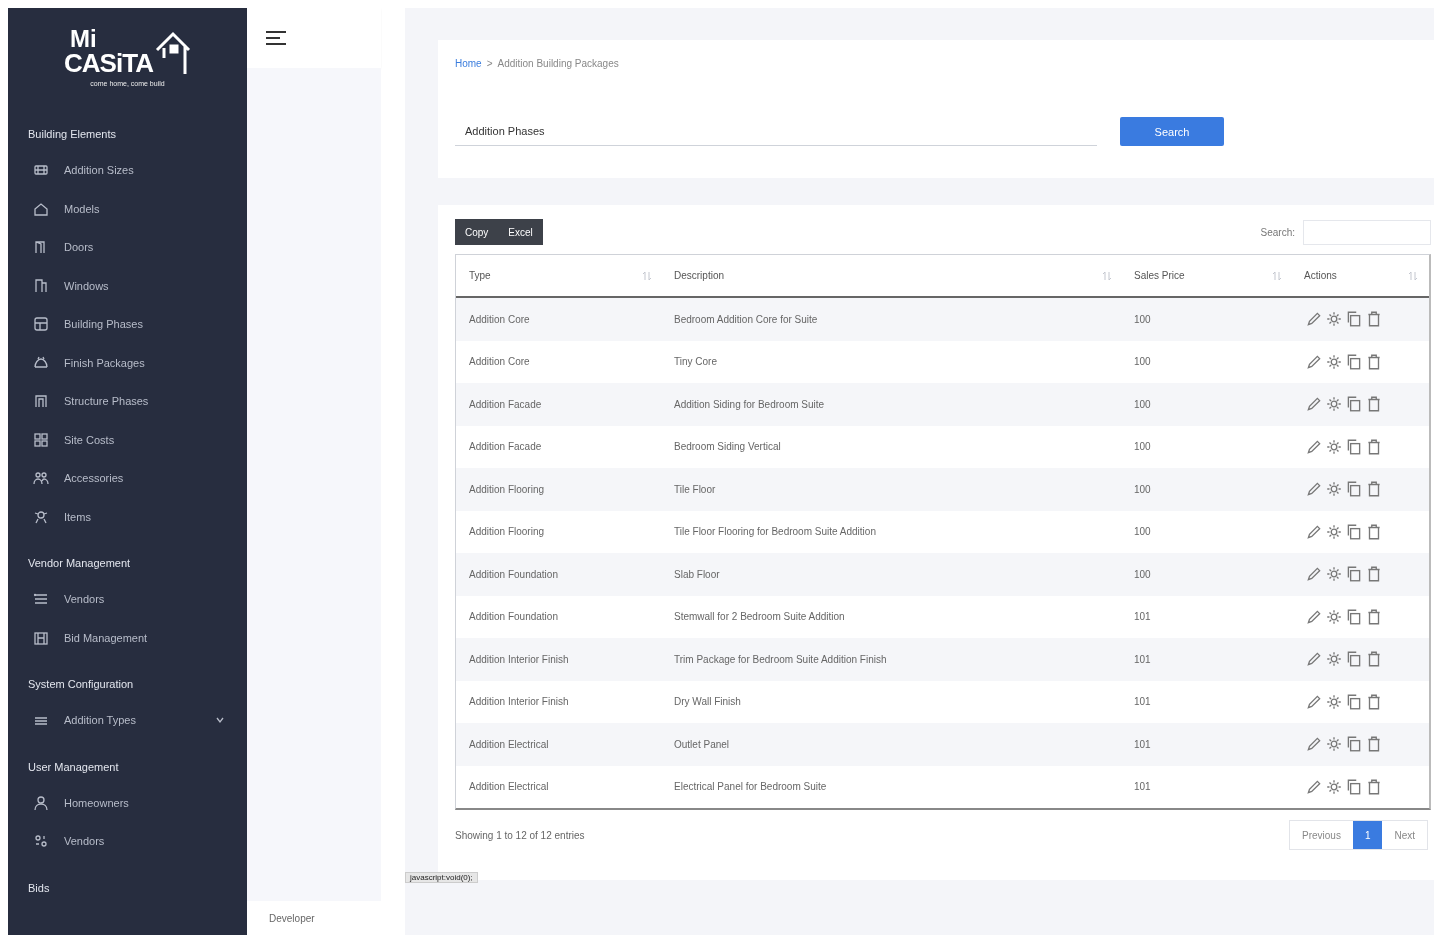  Describe the element at coordinates (707, 702) in the screenshot. I see `table-cell-text: Dry Wall Finish` at that location.